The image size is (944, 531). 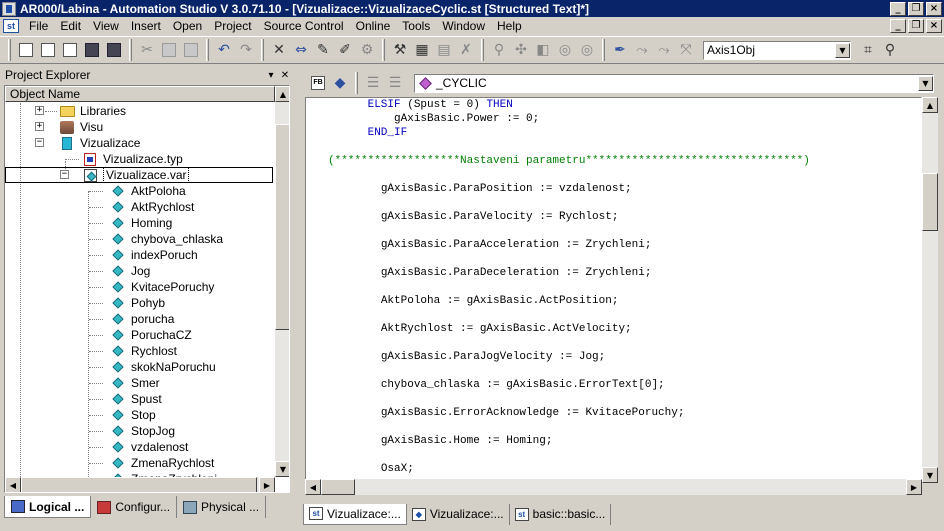 I want to click on outdent-button: ☰, so click(x=395, y=83).